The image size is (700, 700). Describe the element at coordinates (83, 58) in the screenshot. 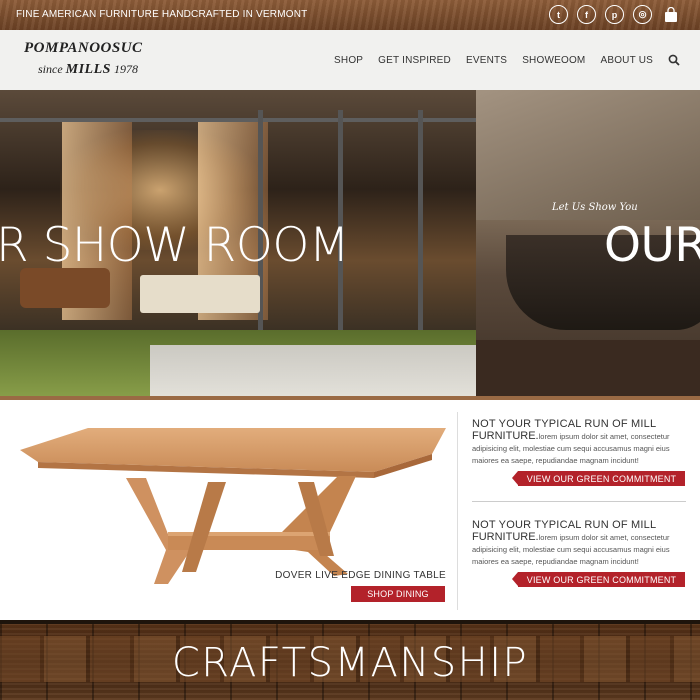

I see `logo: POMPANOOSUC since MILLS 1978` at that location.